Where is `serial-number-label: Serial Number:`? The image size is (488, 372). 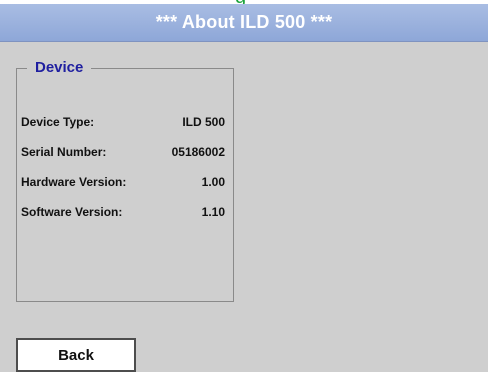 serial-number-label: Serial Number: is located at coordinates (64, 152).